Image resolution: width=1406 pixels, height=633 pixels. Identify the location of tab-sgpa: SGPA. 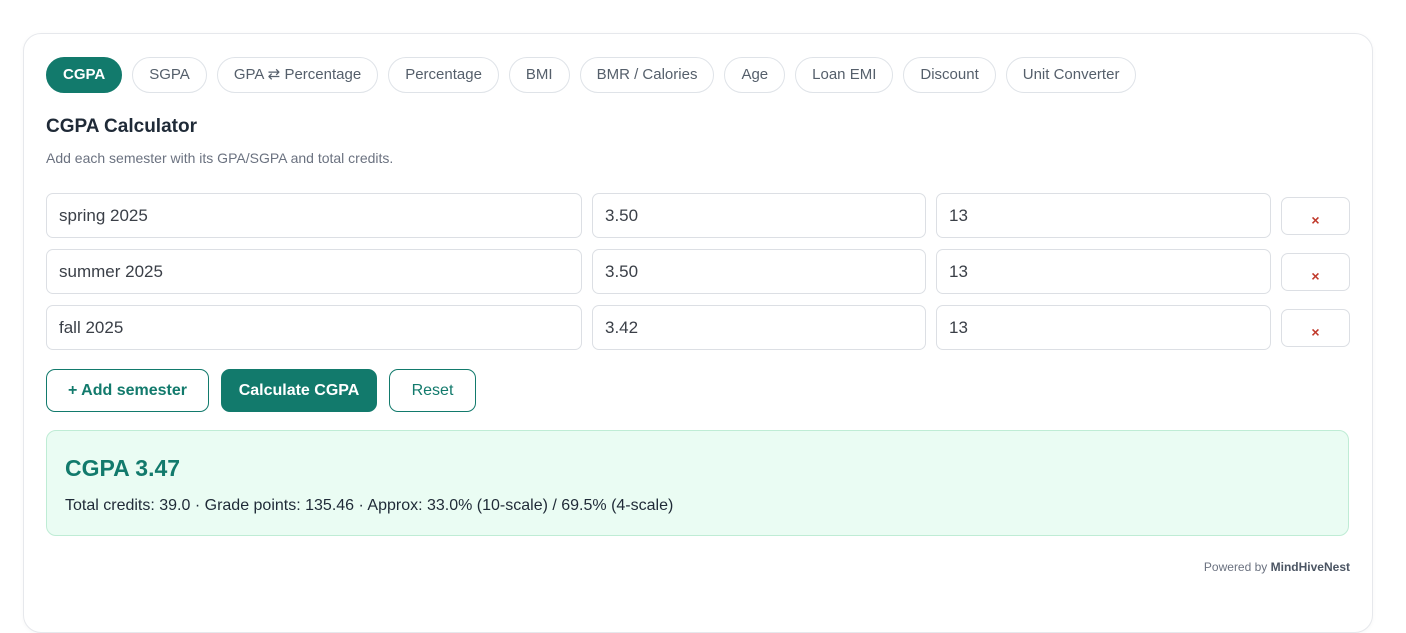
(169, 75).